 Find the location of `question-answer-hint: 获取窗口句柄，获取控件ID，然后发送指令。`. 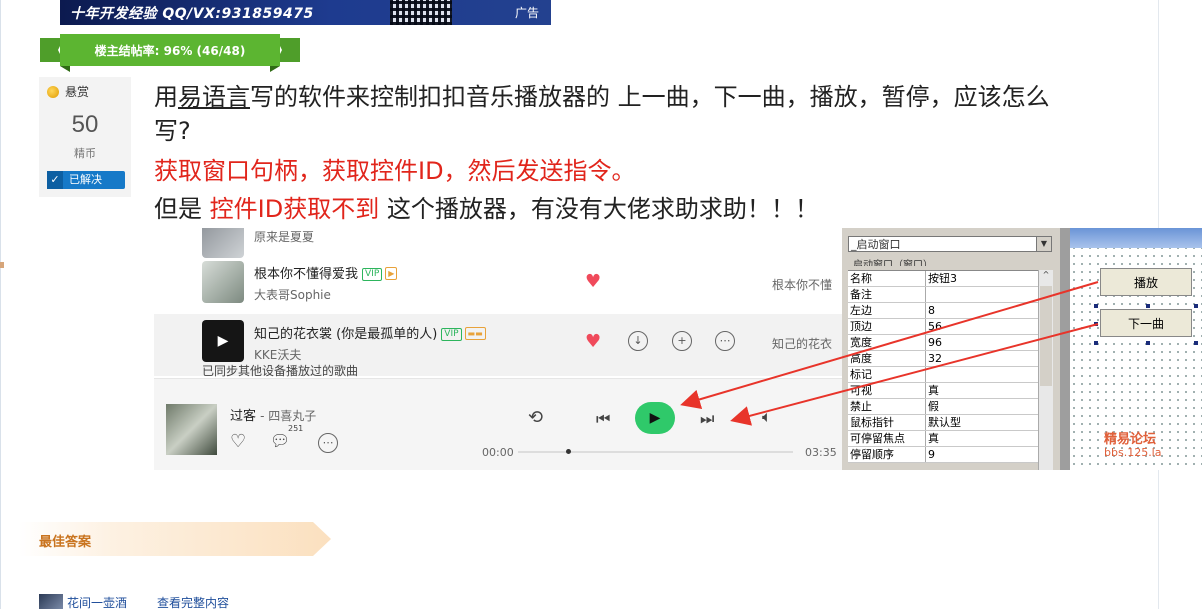

question-answer-hint: 获取窗口句柄，获取控件ID，然后发送指令。 is located at coordinates (395, 171).